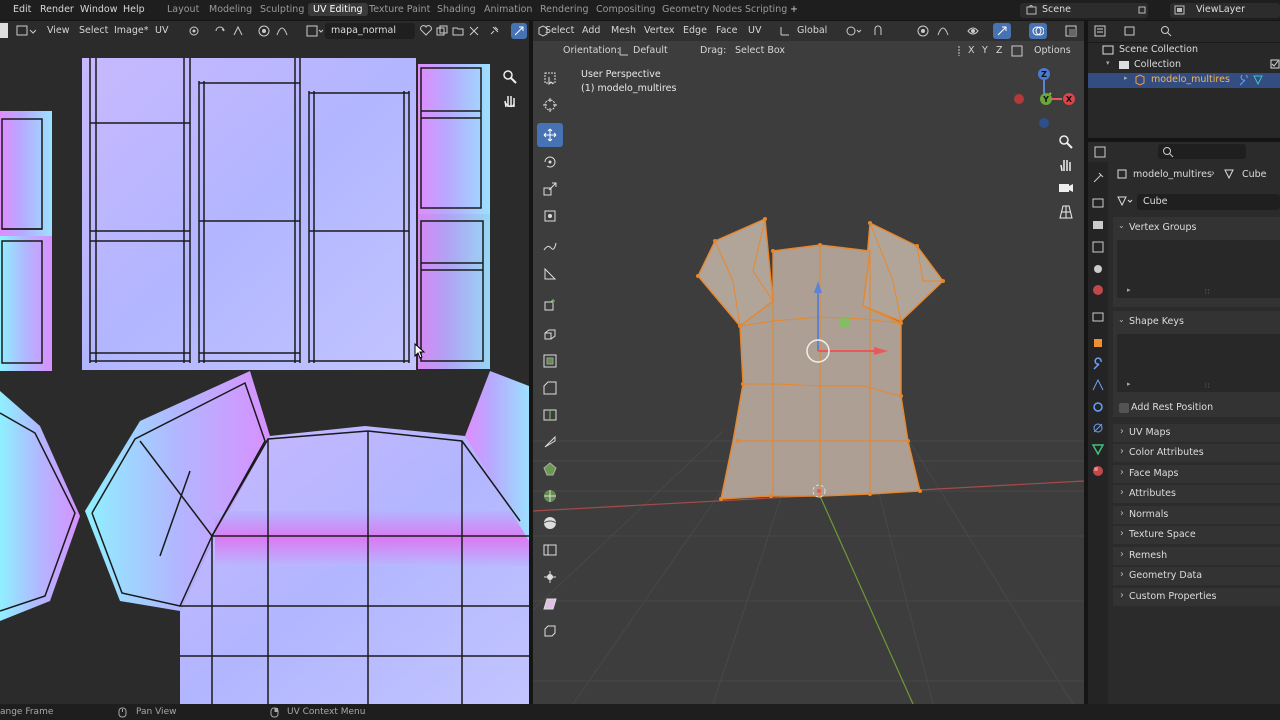  I want to click on vp-menu-edge: Edge, so click(695, 30).